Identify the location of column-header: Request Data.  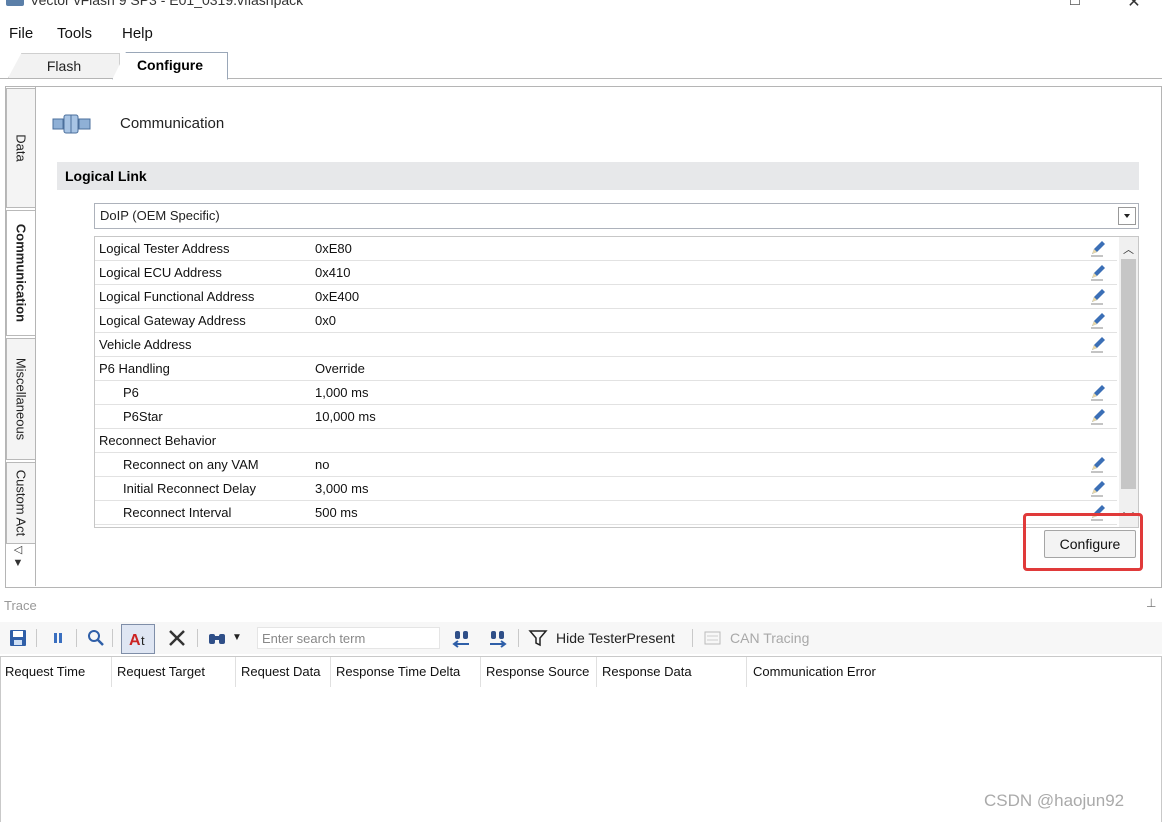
(281, 671).